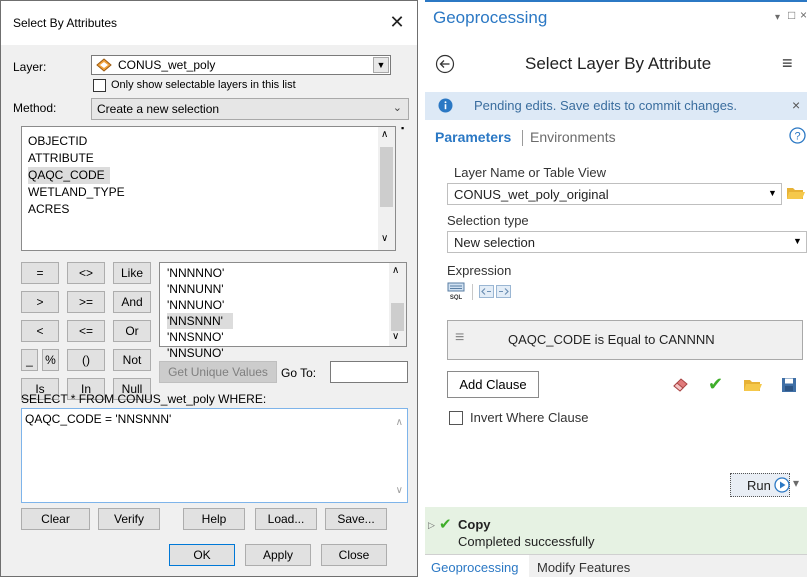 This screenshot has width=807, height=577. What do you see at coordinates (493, 384) in the screenshot?
I see `add-clause-button: Add Clause` at bounding box center [493, 384].